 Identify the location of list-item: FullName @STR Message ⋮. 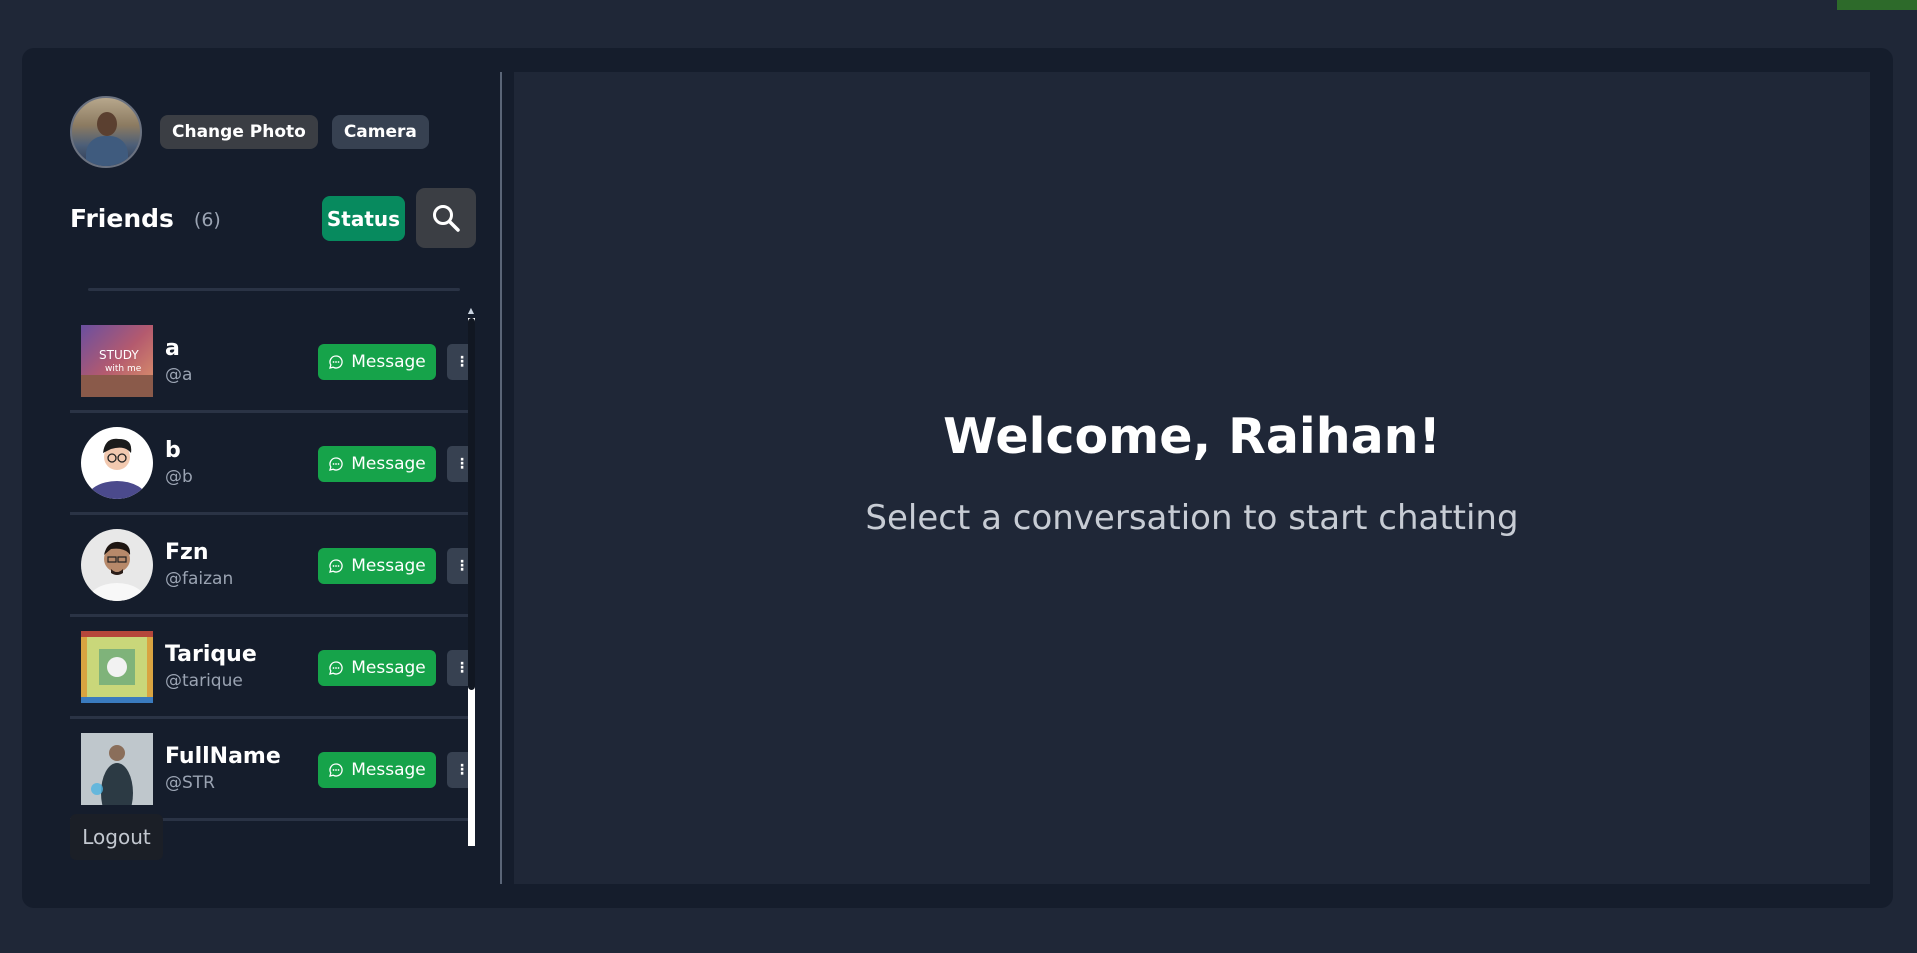
(269, 770).